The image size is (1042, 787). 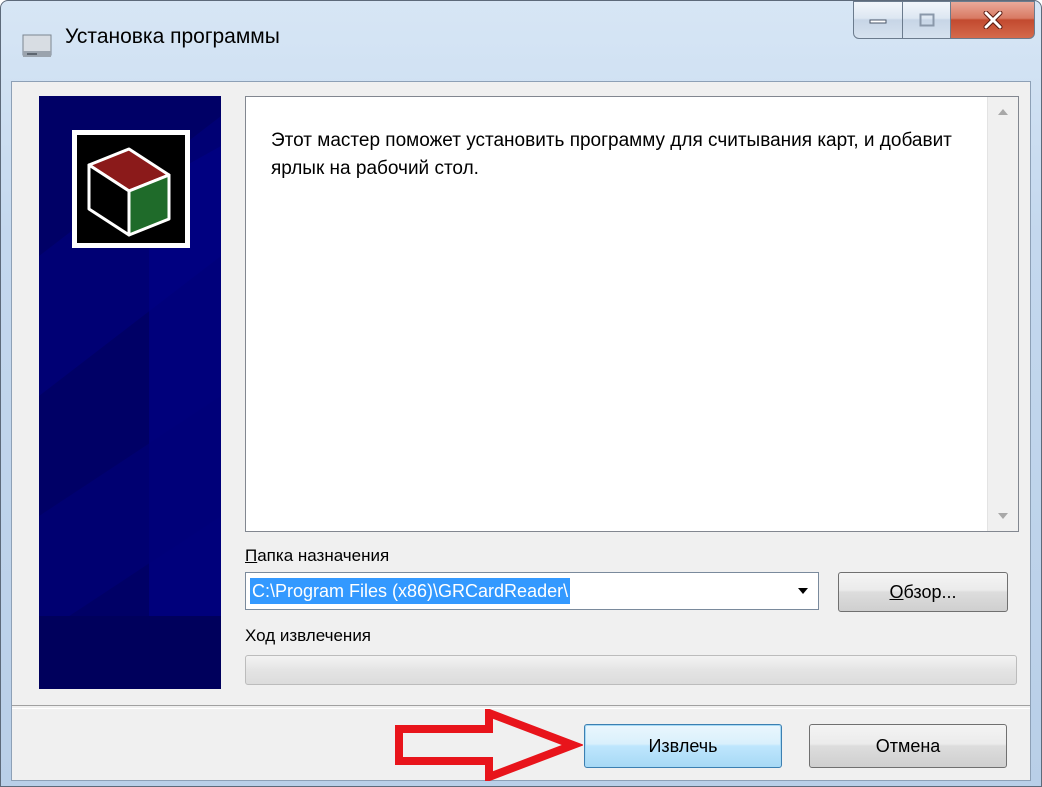 I want to click on destination-dropdown-button, so click(x=803, y=591).